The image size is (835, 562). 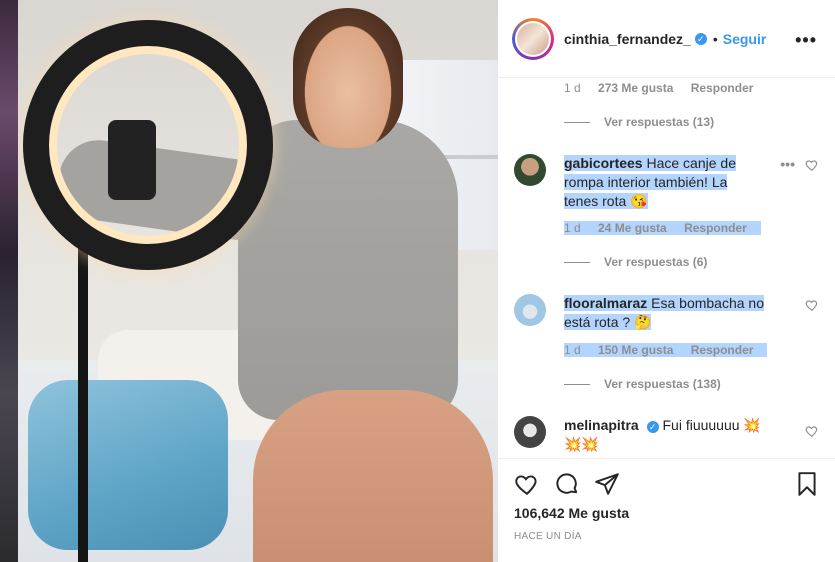 I want to click on comment-meta: 1 d 273 Me gusta Responder, so click(x=665, y=88).